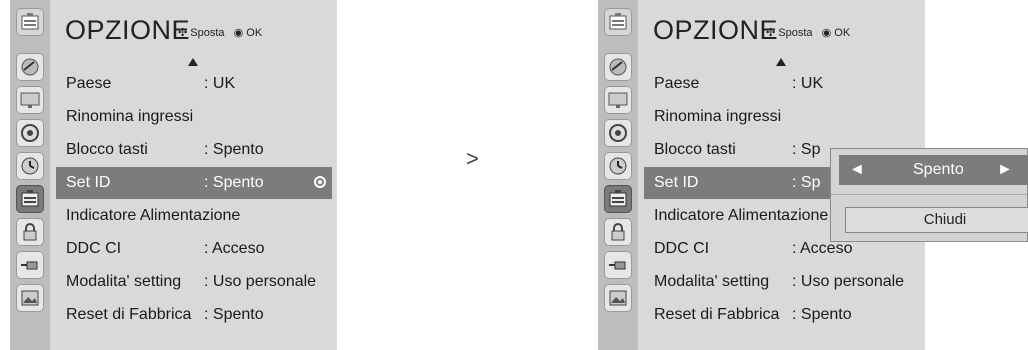 The width and height of the screenshot is (1028, 350). I want to click on menu-row-set-id: Set ID : Spento, so click(194, 183).